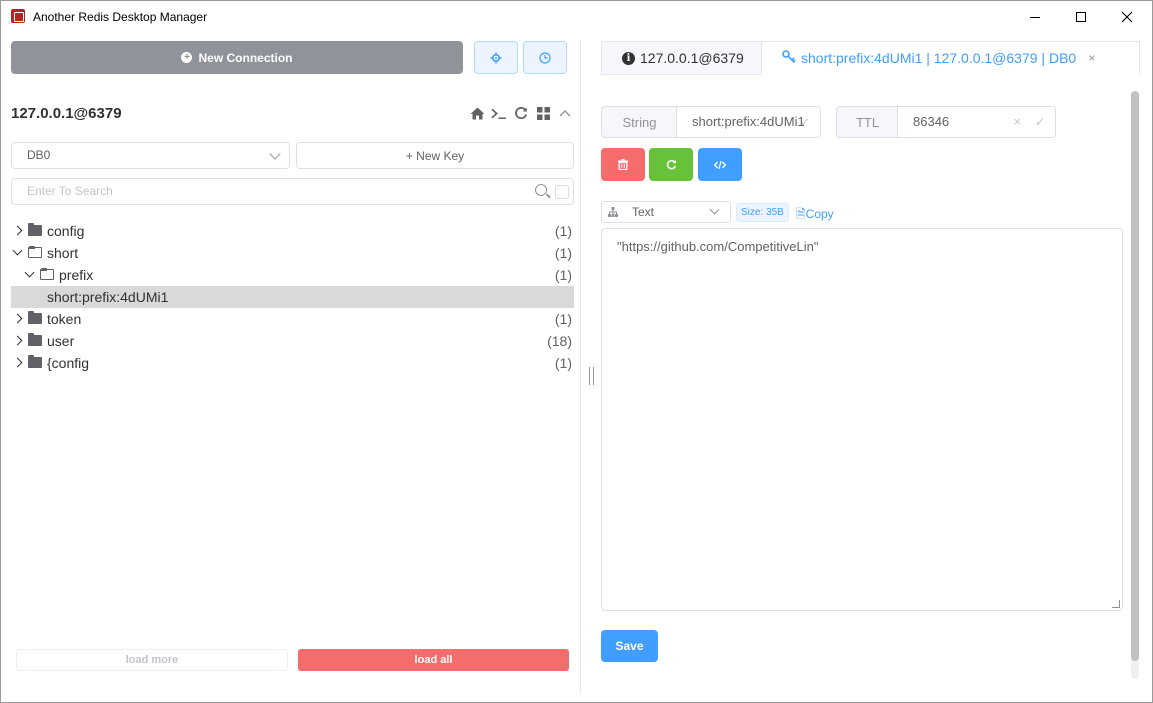 The height and width of the screenshot is (703, 1153). I want to click on tree-item-label: user, so click(61, 341).